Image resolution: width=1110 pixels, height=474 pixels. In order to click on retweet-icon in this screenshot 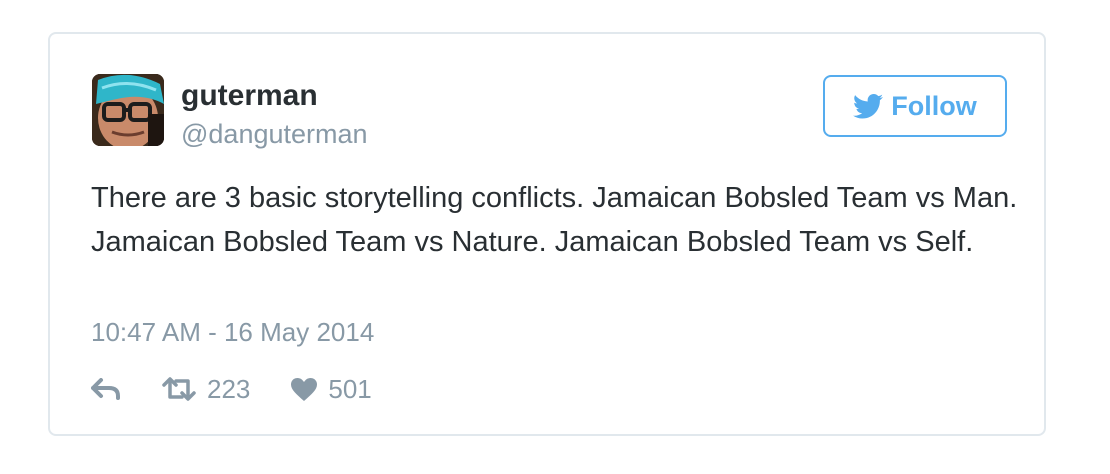, I will do `click(179, 389)`.